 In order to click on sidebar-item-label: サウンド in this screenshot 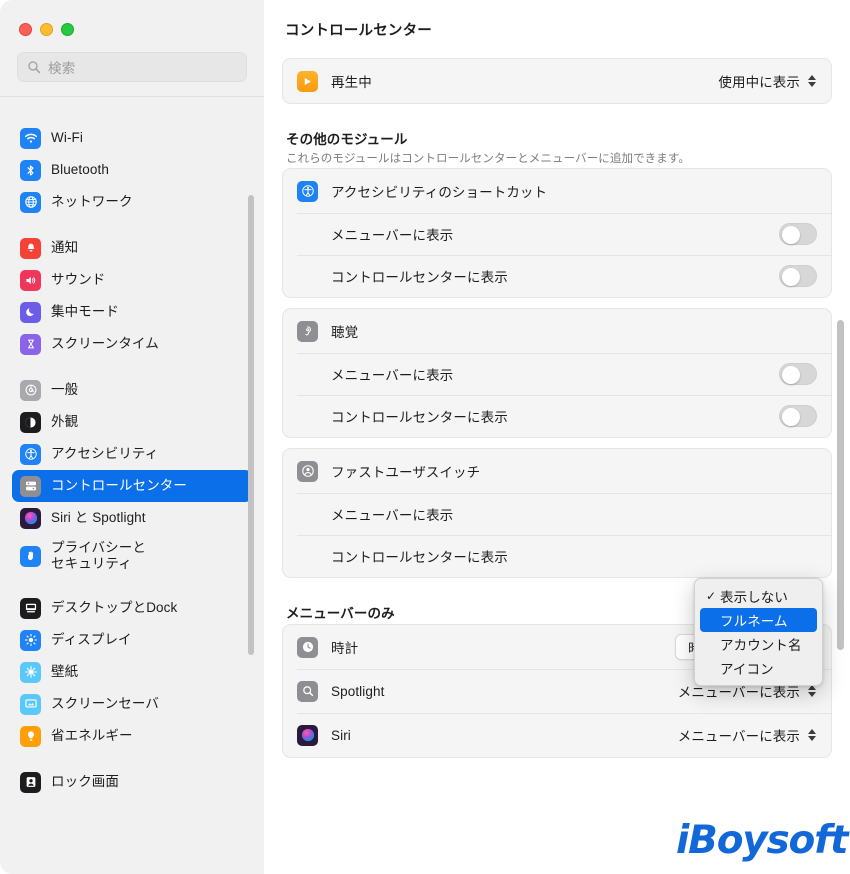, I will do `click(78, 280)`.